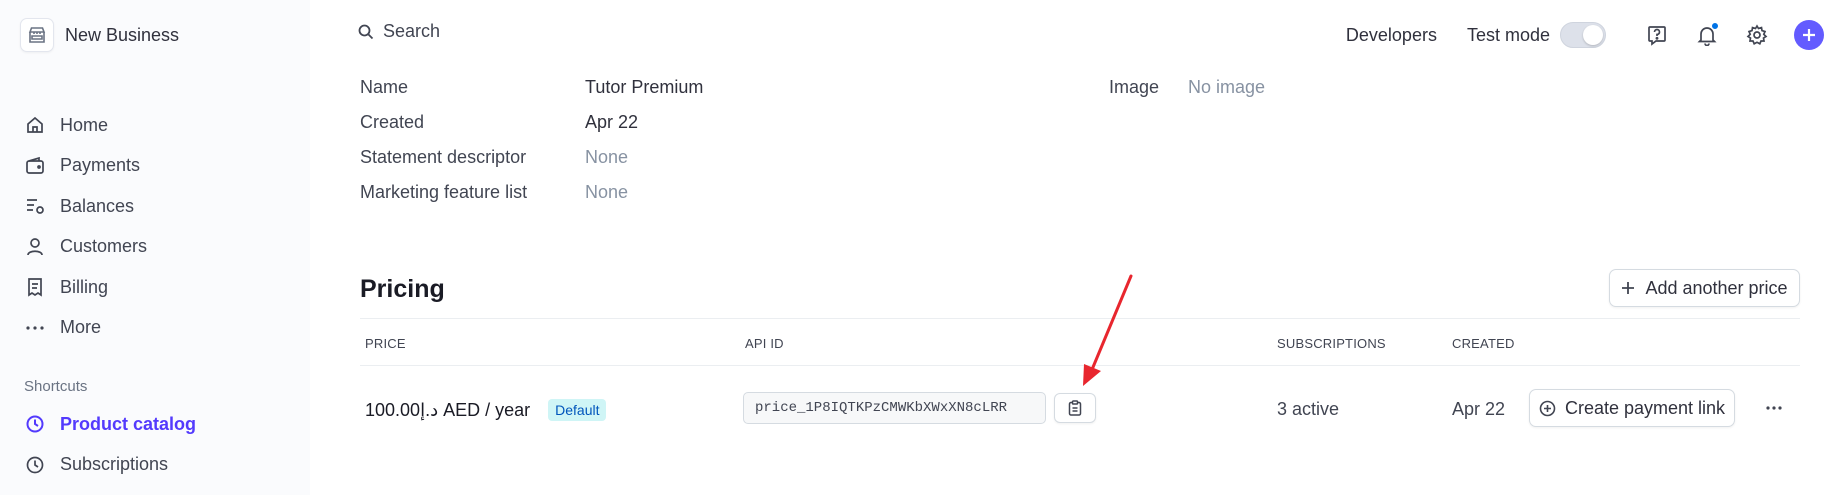 Image resolution: width=1848 pixels, height=495 pixels. What do you see at coordinates (35, 206) in the screenshot?
I see `balances-icon` at bounding box center [35, 206].